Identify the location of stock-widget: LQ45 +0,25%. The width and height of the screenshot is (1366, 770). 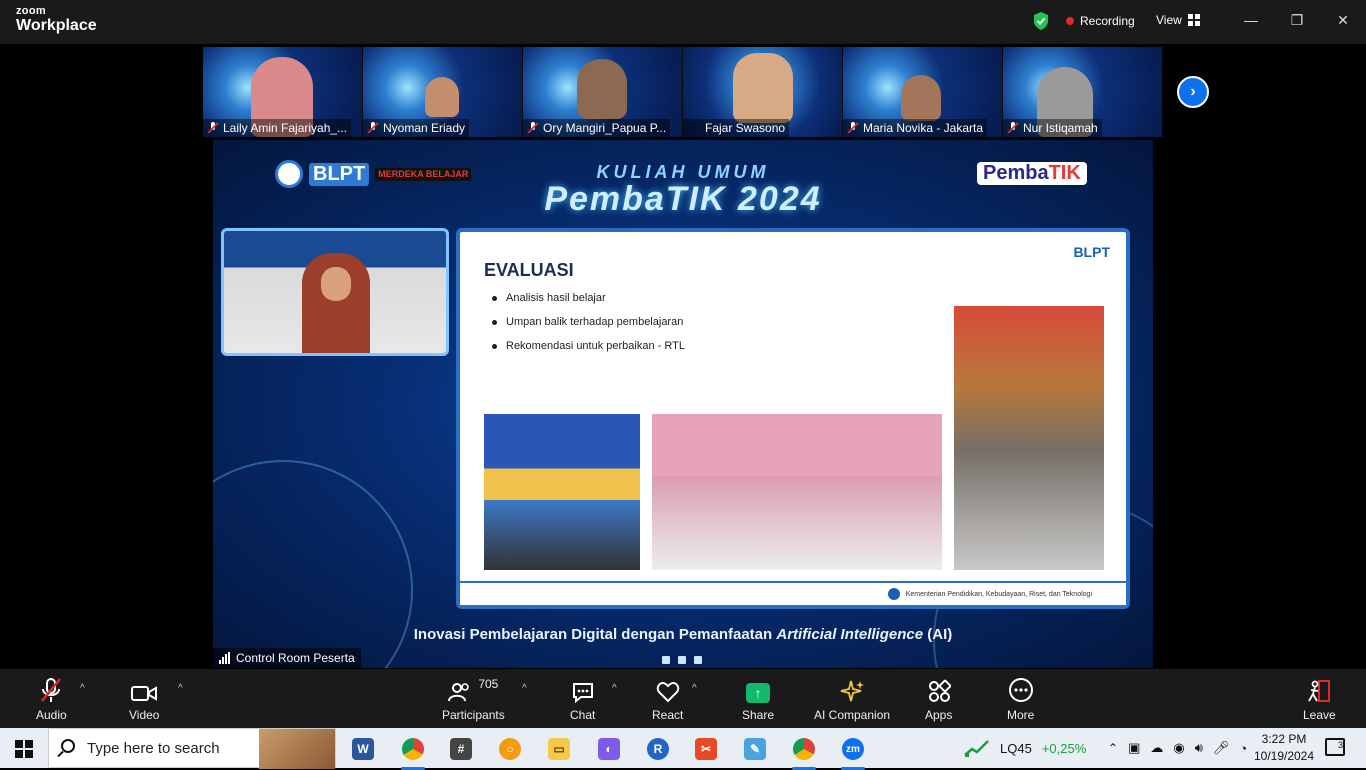
(1025, 748).